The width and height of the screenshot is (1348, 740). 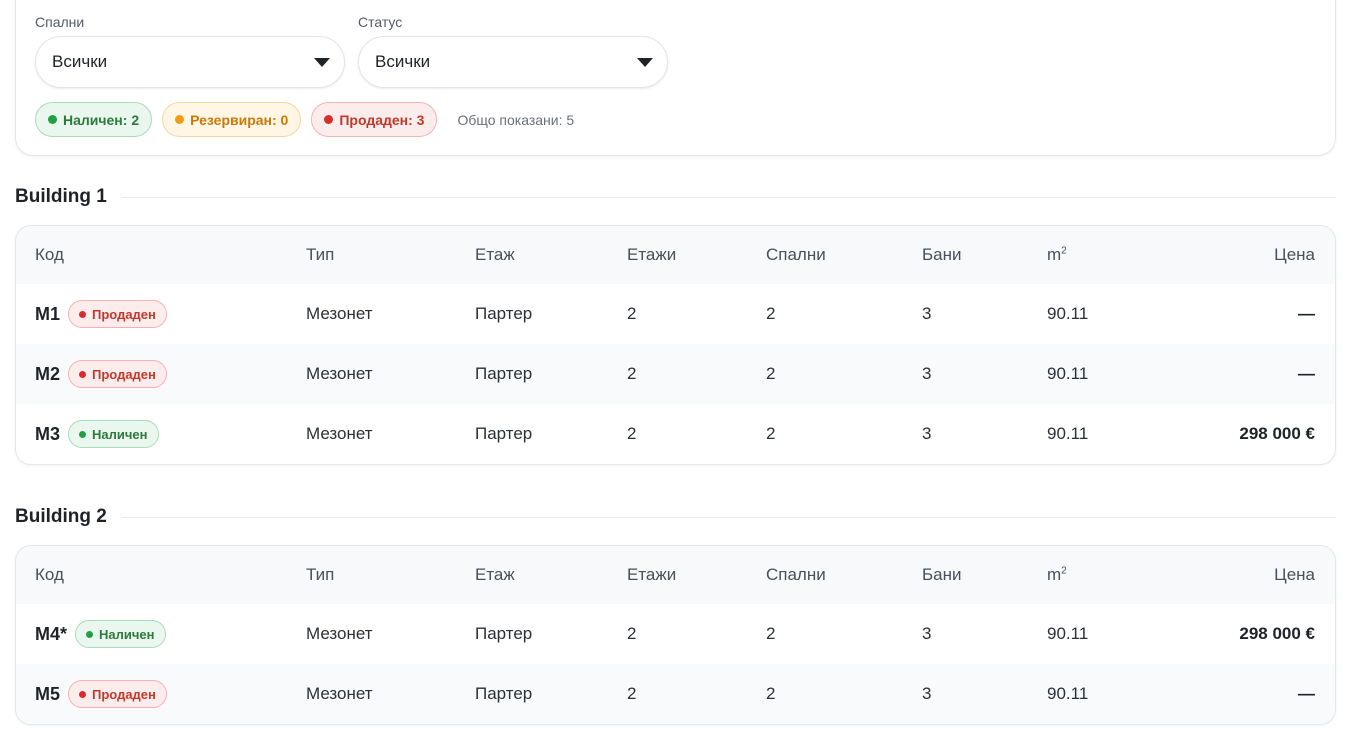 I want to click on group-title-text: Building 2, so click(x=61, y=516).